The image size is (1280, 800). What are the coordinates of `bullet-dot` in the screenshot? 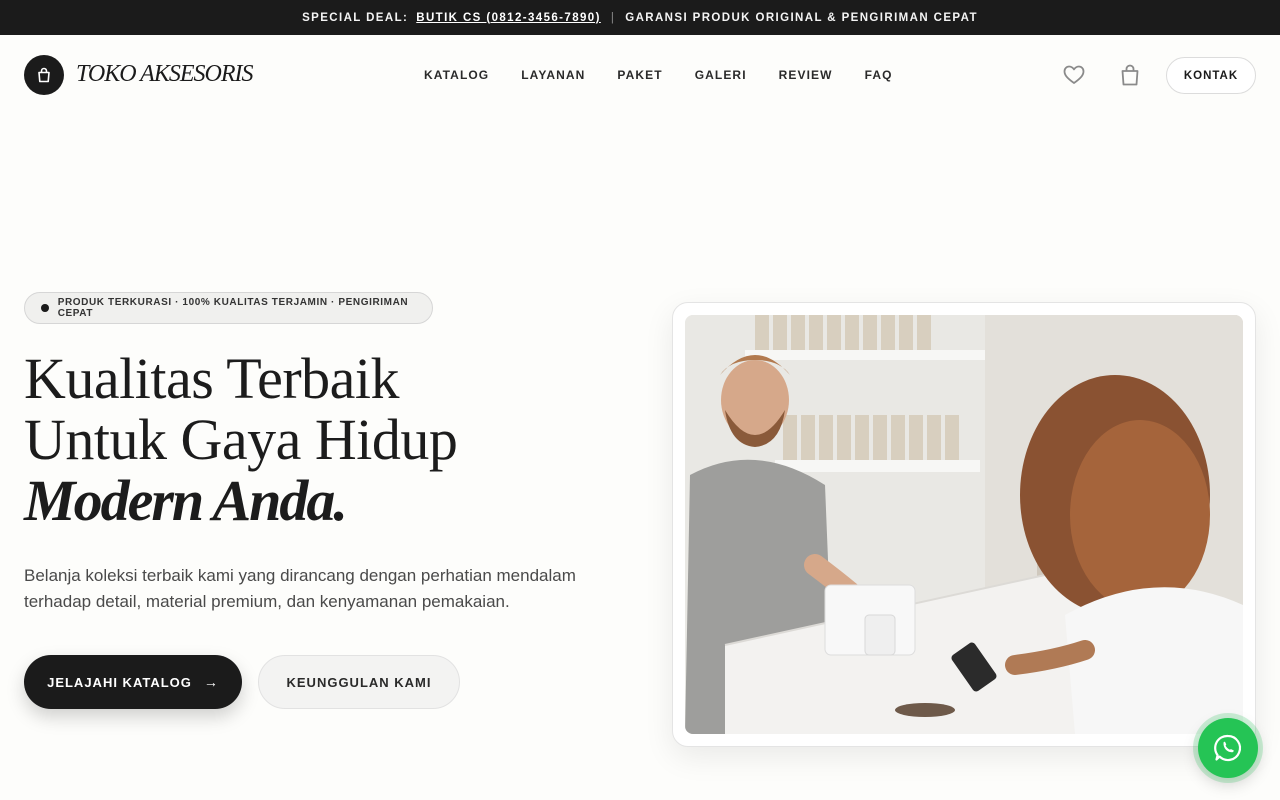 It's located at (45, 308).